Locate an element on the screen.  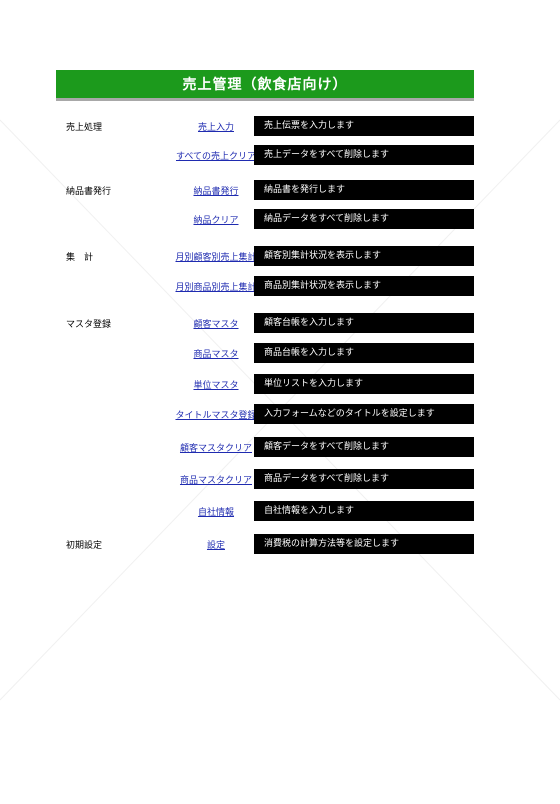
description-box: 商品別集計状況を表示します is located at coordinates (364, 286).